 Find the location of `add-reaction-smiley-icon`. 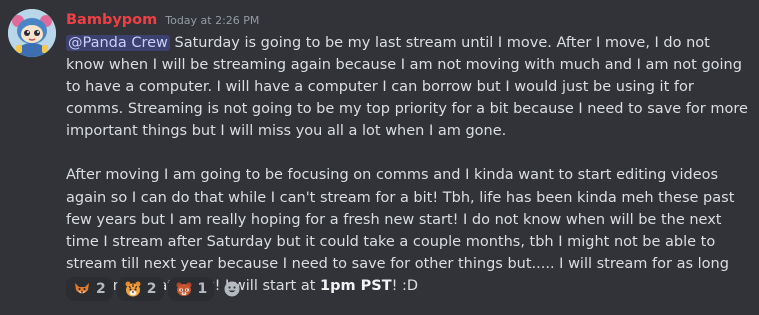

add-reaction-smiley-icon is located at coordinates (232, 289).